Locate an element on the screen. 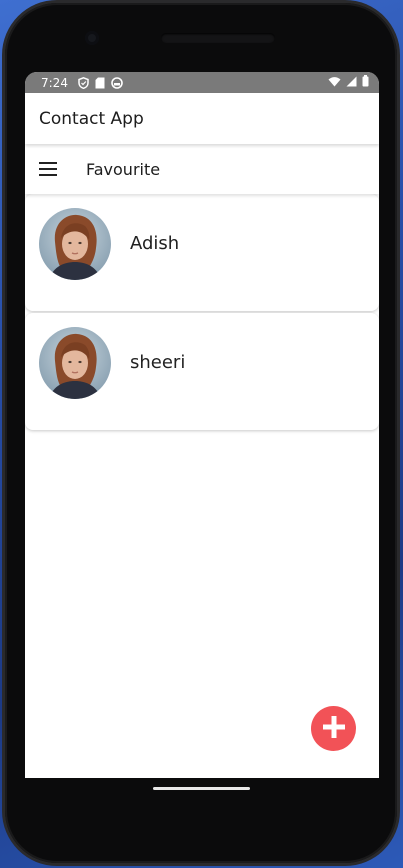 The height and width of the screenshot is (868, 403). status-bar: 7:24 is located at coordinates (202, 82).